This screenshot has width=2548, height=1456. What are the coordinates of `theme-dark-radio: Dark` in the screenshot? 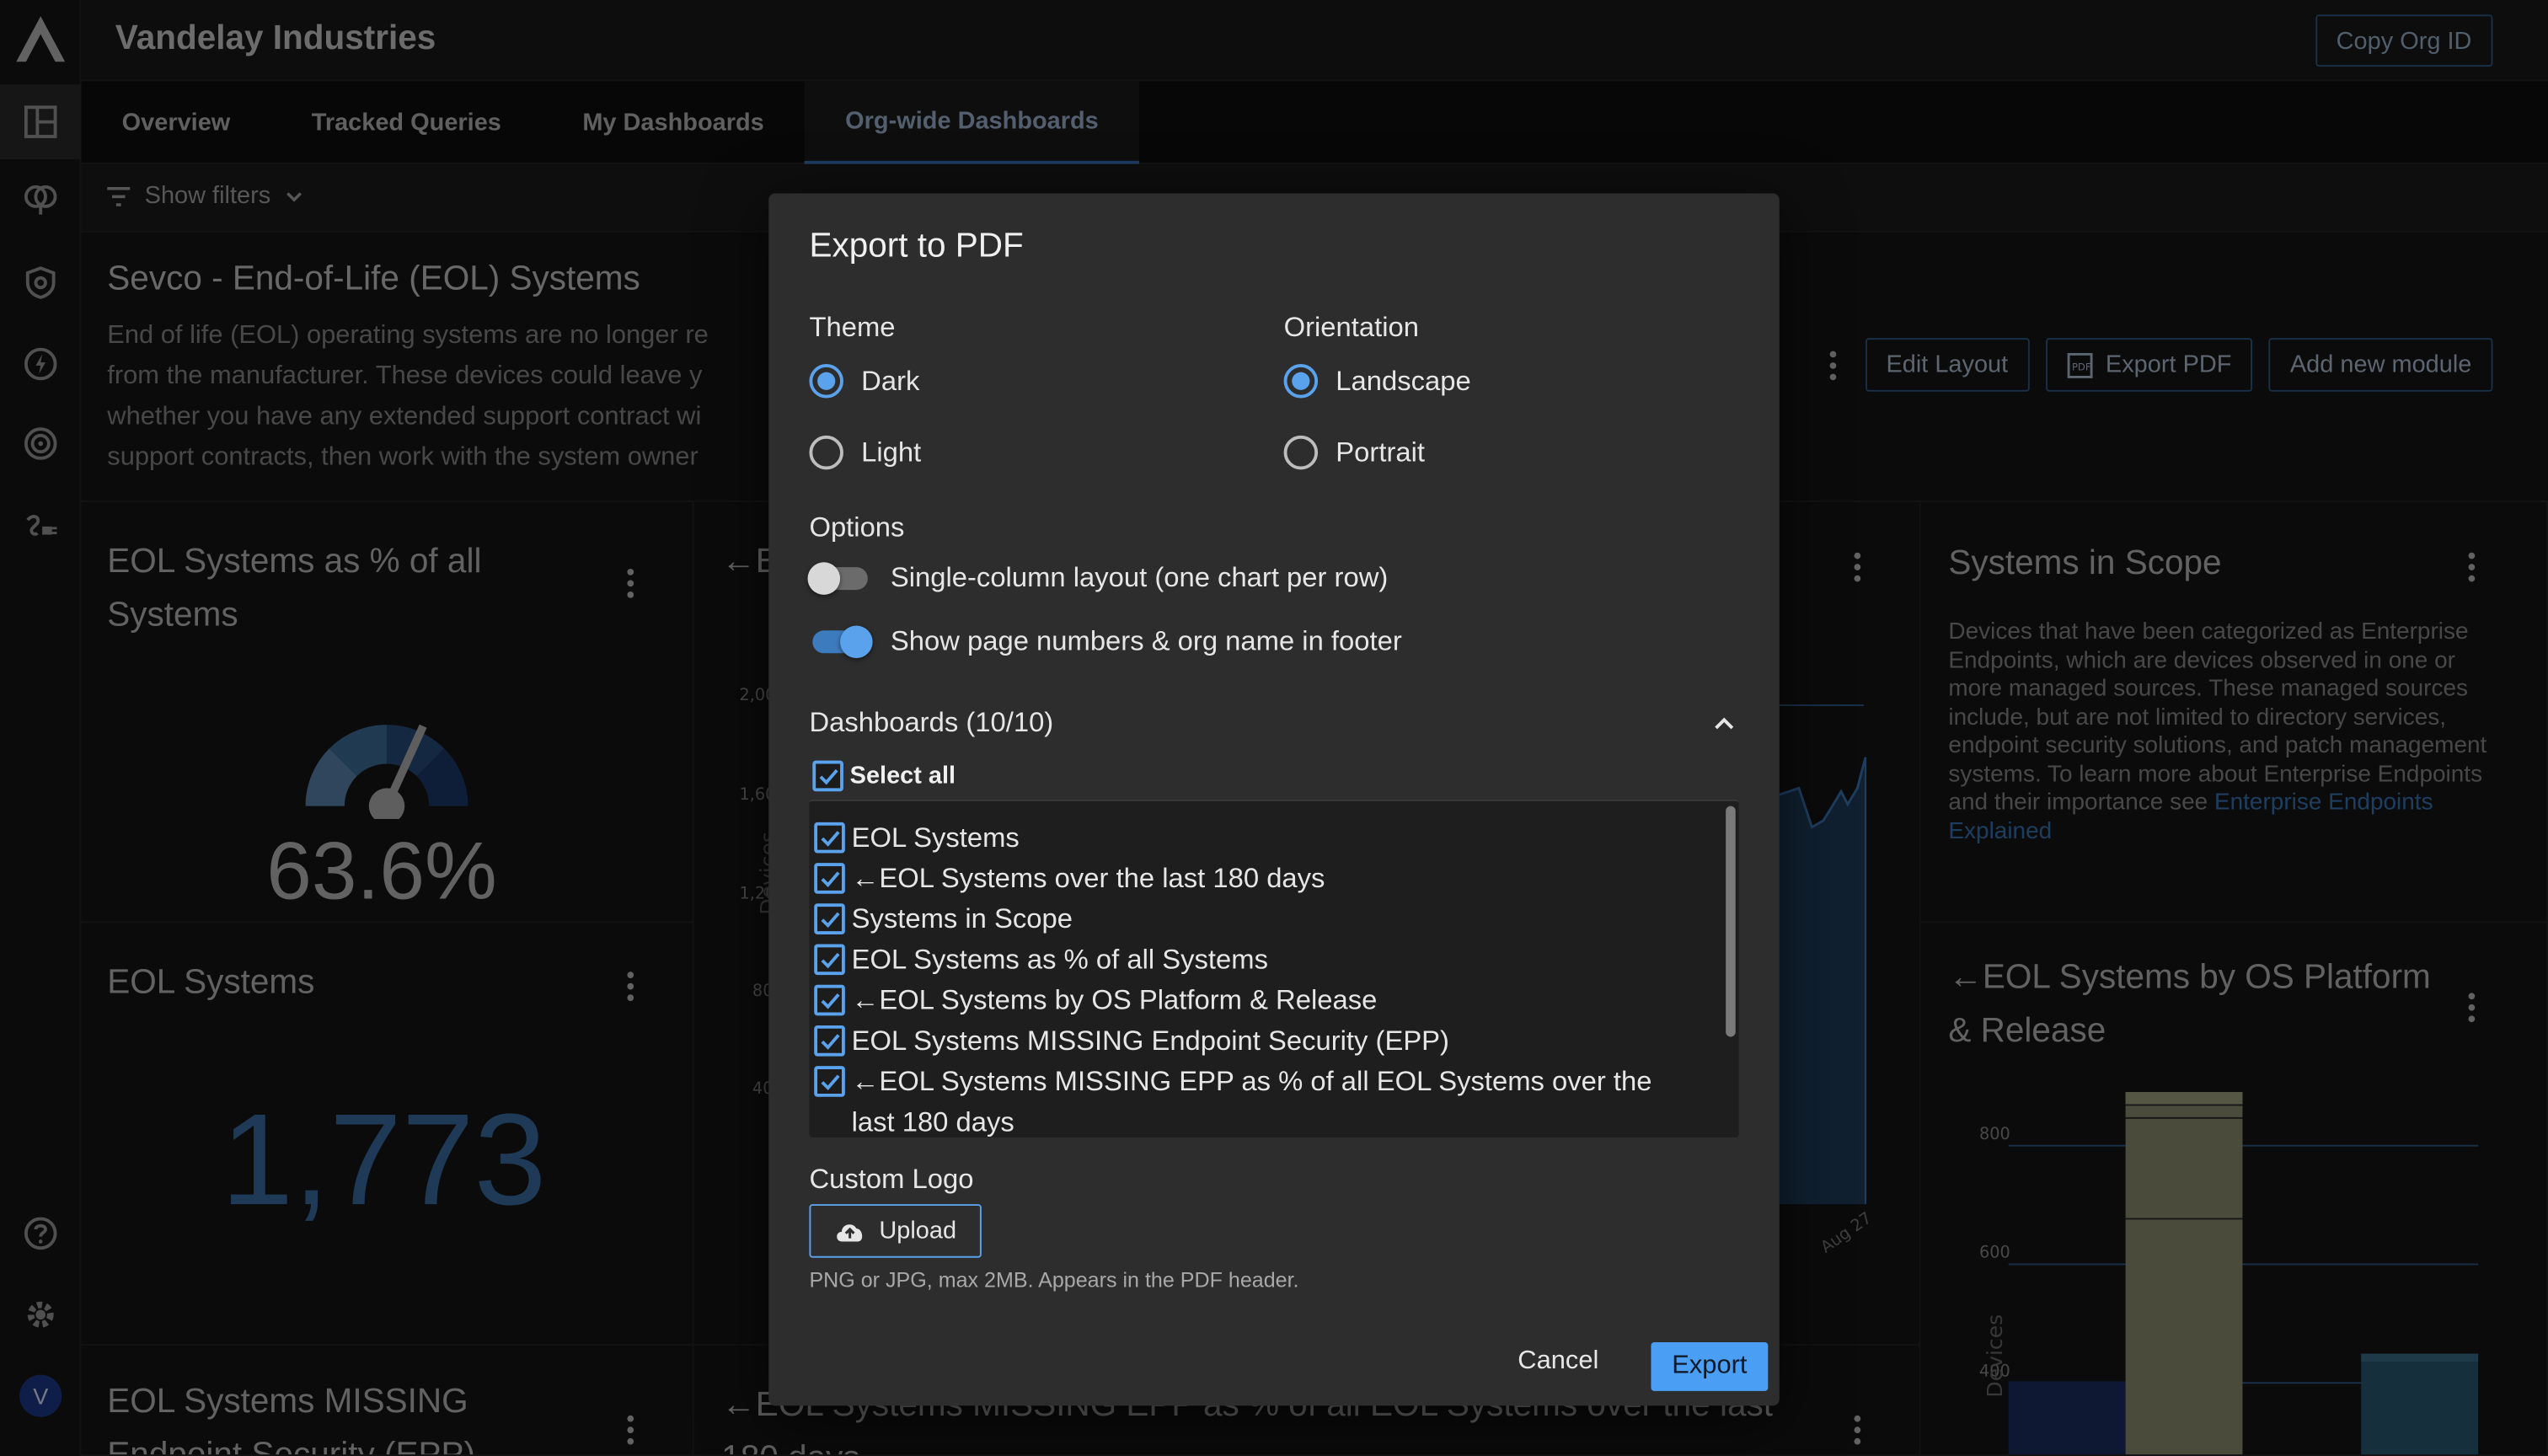 It's located at (864, 381).